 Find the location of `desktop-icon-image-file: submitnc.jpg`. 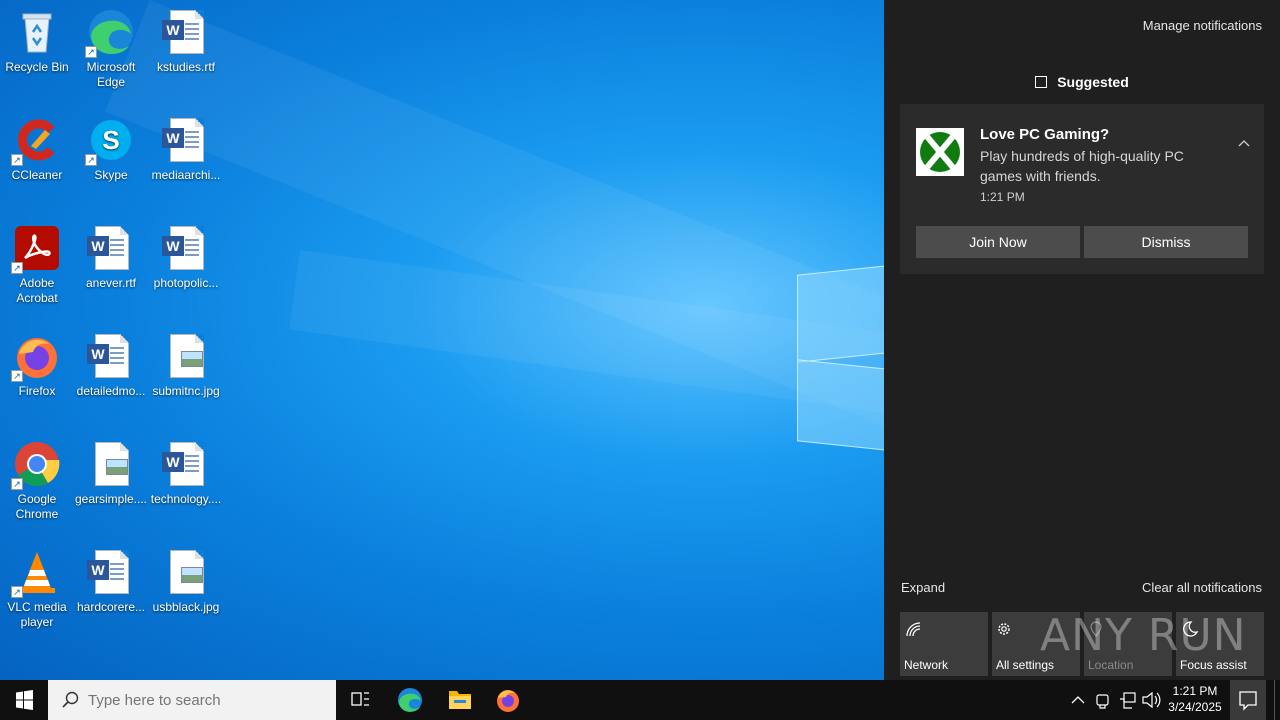

desktop-icon-image-file: submitnc.jpg is located at coordinates (186, 365).